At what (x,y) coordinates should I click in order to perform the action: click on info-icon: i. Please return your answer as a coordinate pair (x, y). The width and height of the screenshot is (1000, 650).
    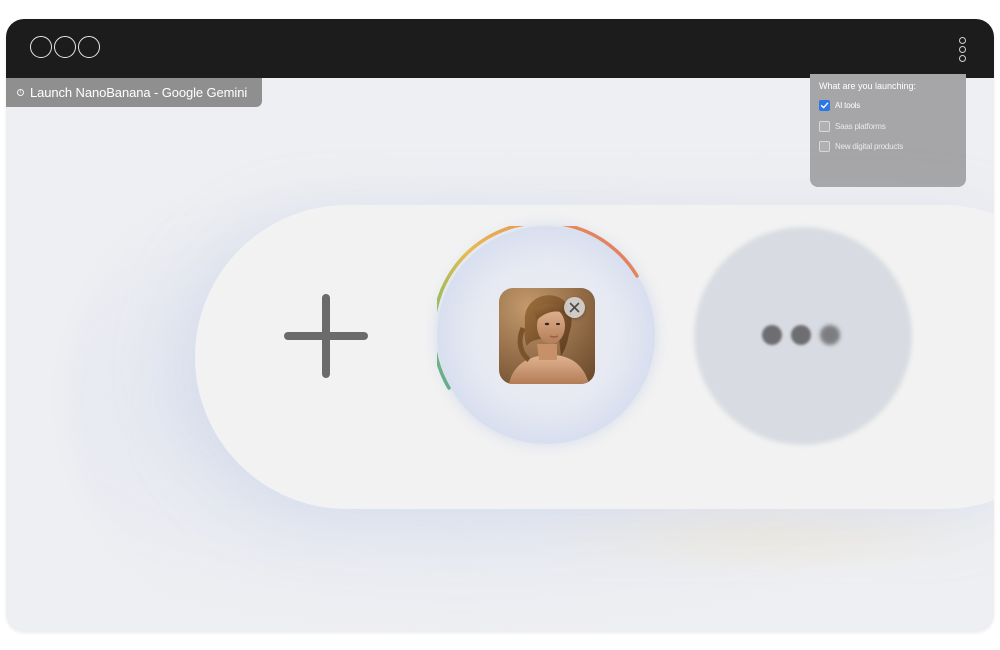
    Looking at the image, I should click on (20, 92).